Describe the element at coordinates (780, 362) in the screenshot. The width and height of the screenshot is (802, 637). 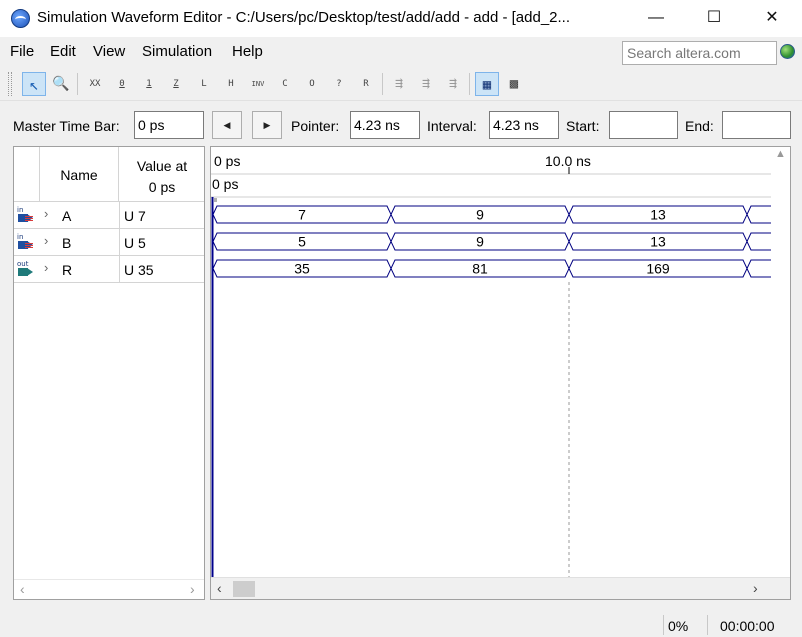
I see `waveform-vertical-scrollbar: ▲` at that location.